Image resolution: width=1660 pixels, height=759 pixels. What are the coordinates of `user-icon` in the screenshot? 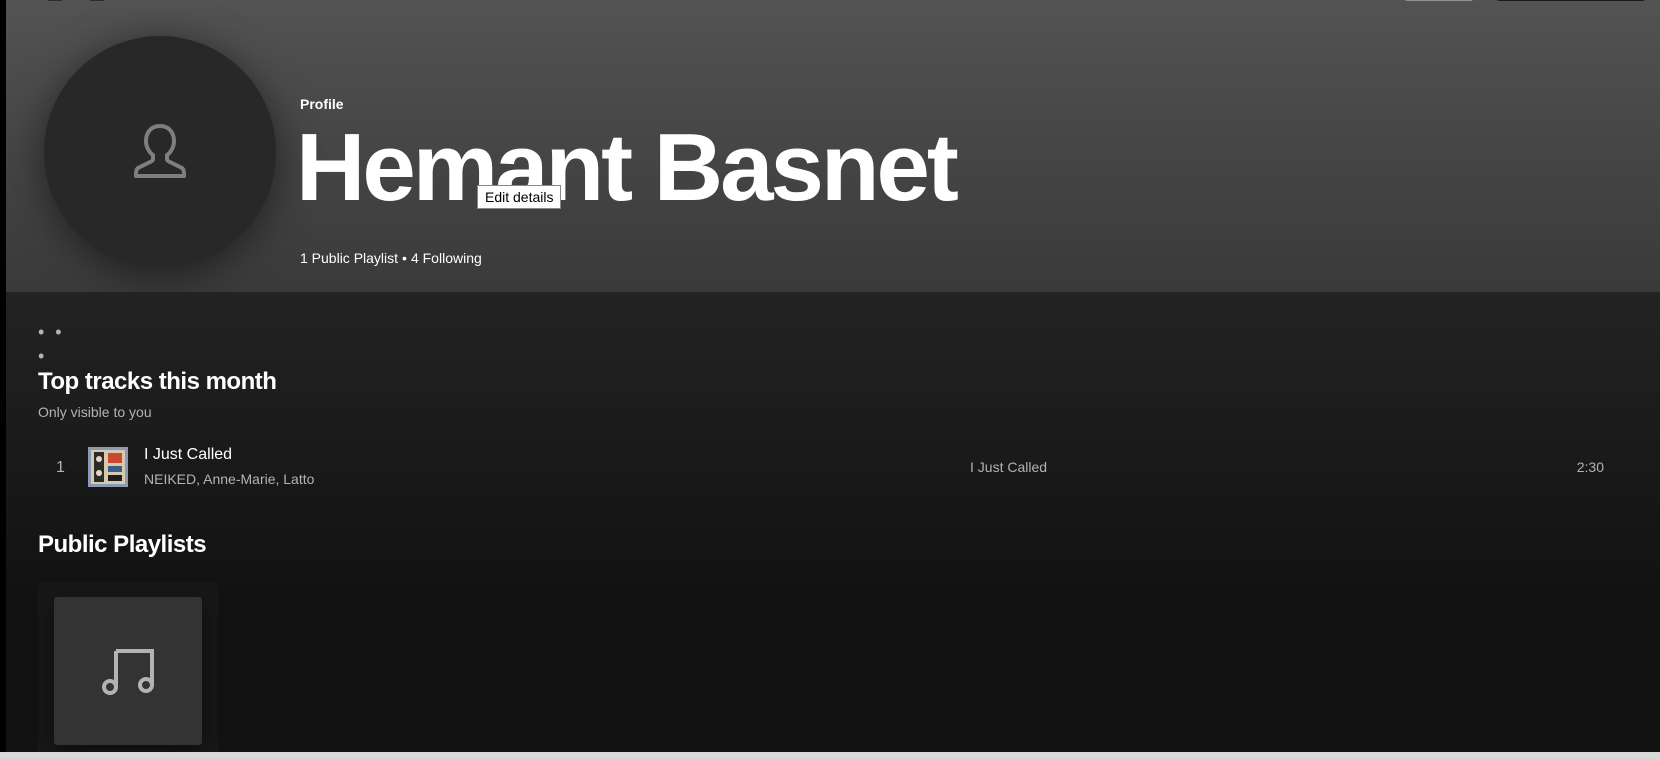 It's located at (160, 152).